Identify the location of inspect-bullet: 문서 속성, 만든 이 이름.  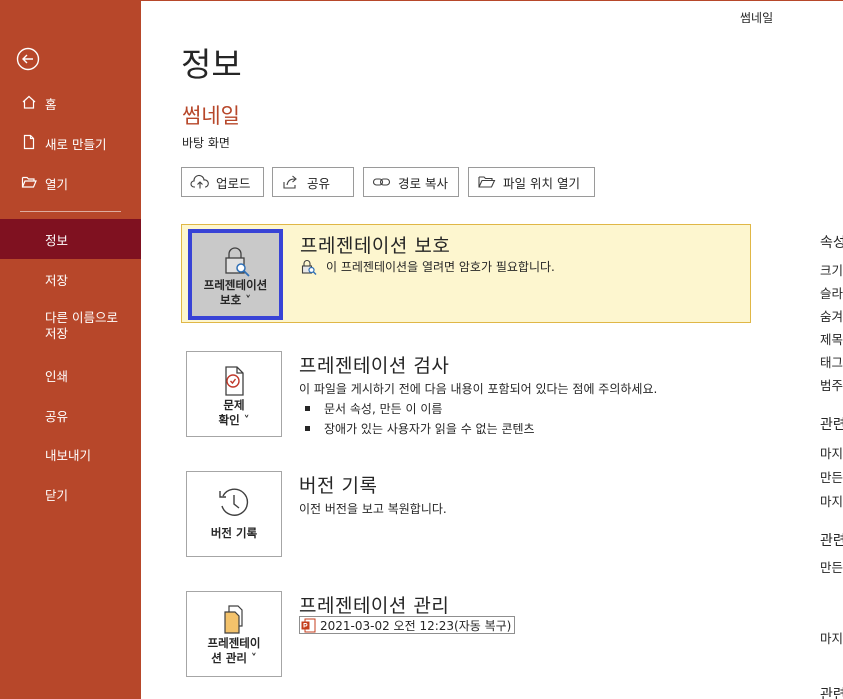
(373, 408).